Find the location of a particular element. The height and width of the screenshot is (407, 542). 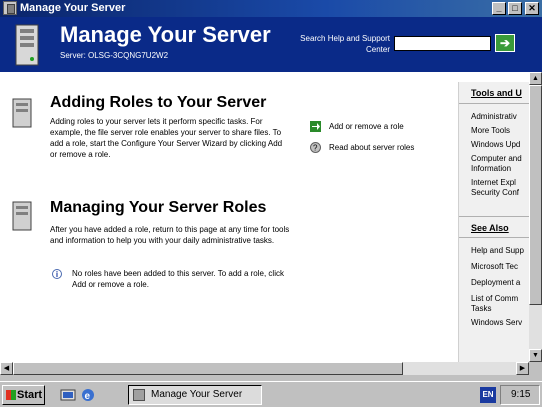

minimize-button: _ is located at coordinates (499, 8).